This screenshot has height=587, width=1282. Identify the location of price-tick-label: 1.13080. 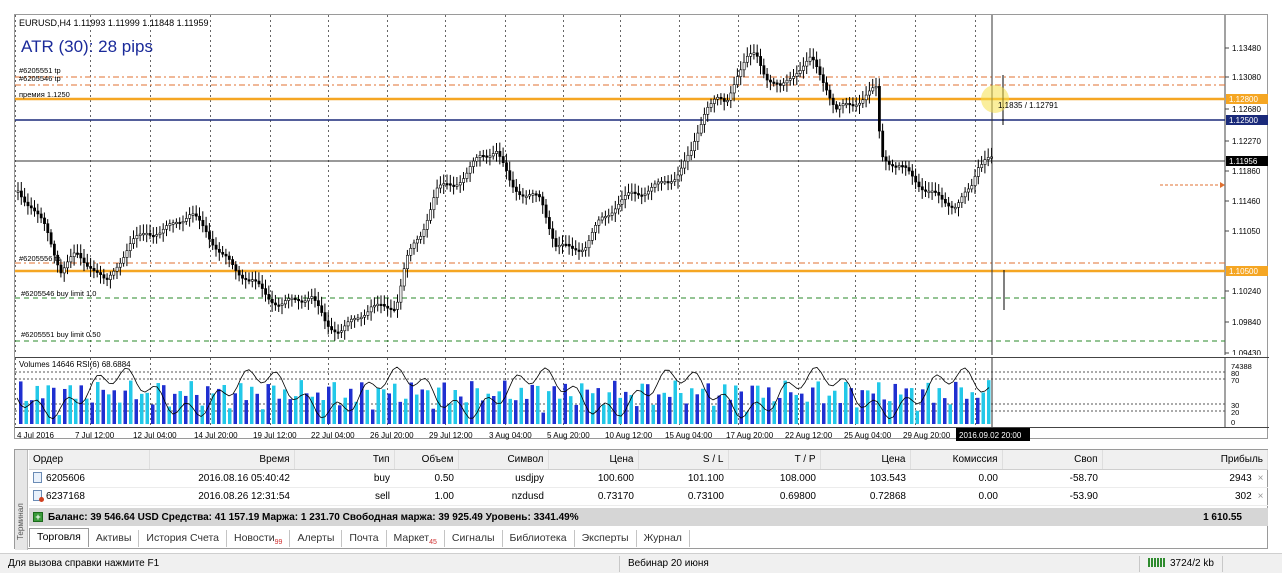
(1246, 77).